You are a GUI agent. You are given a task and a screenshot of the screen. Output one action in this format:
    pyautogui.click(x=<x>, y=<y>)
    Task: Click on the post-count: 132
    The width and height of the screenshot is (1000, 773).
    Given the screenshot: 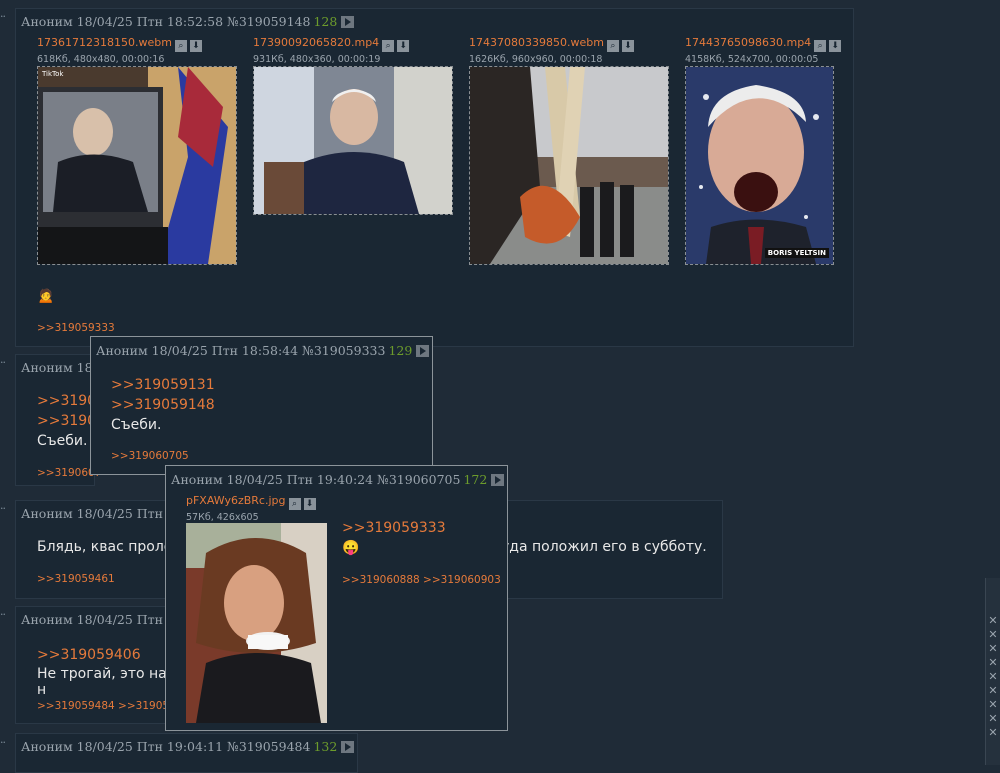 What is the action you would take?
    pyautogui.click(x=325, y=746)
    